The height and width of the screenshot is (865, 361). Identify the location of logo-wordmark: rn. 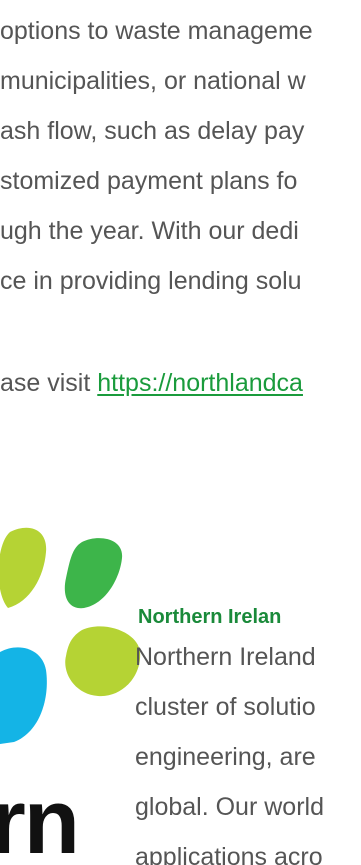
(40, 818).